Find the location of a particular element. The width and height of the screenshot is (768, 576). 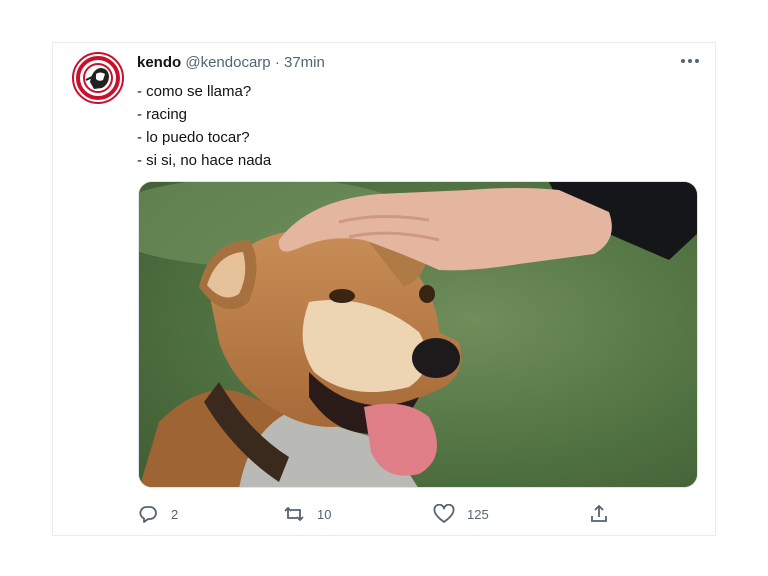

more-icon is located at coordinates (690, 61).